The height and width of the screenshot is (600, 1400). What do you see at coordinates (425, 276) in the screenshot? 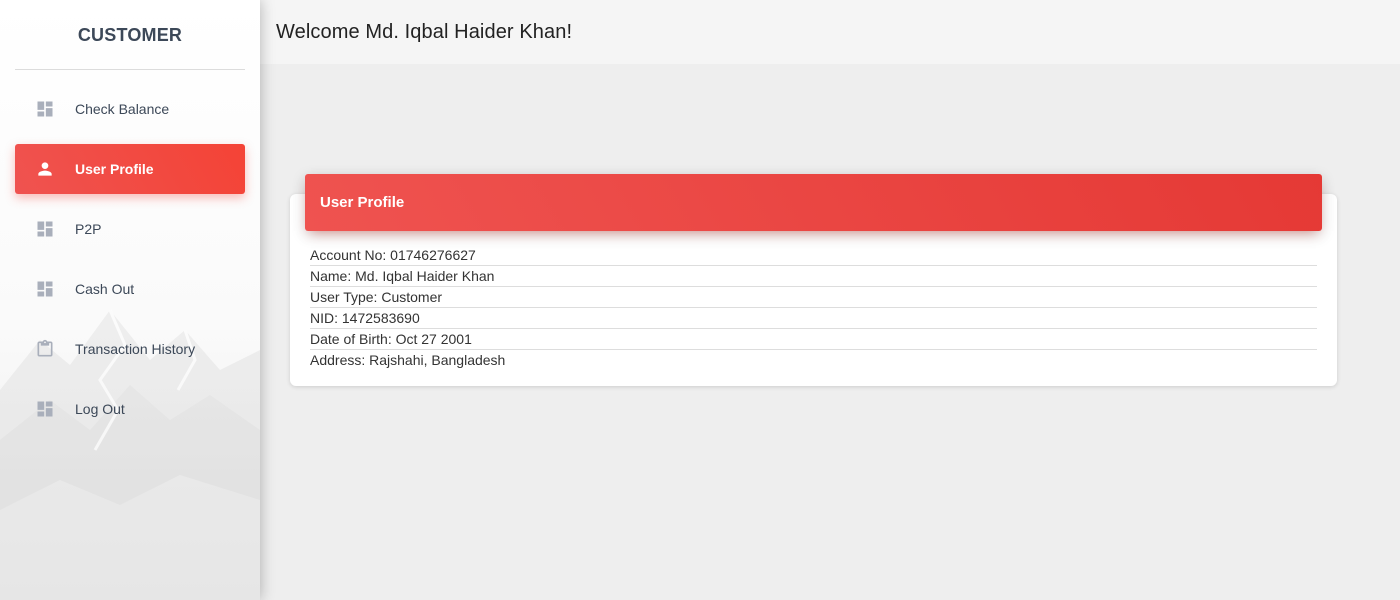
I see `profile-row-value: Md. Iqbal Haider Khan` at bounding box center [425, 276].